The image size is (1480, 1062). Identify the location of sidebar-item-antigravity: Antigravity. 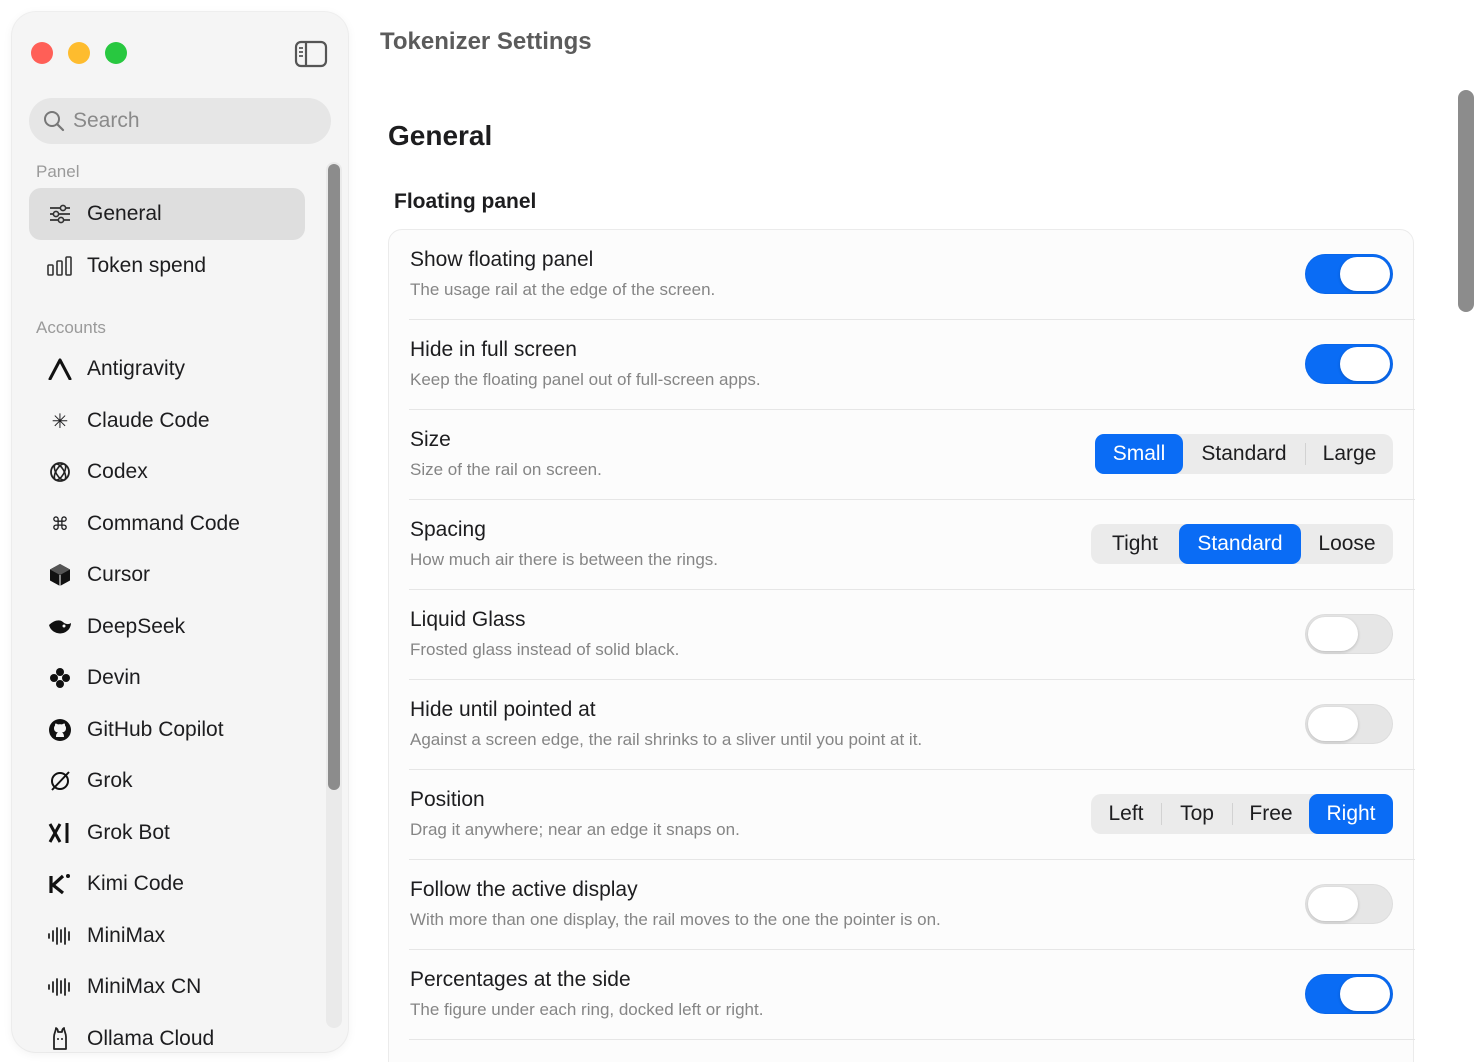
(167, 369).